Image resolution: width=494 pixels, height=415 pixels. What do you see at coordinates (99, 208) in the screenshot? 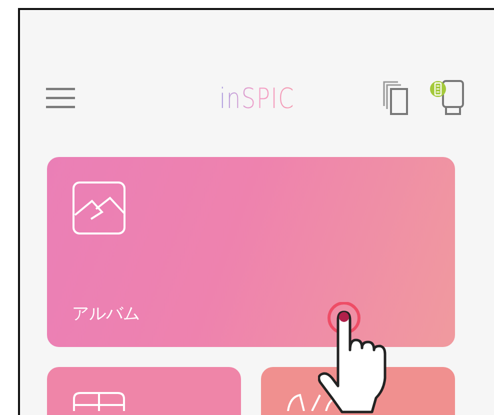
I see `image-icon` at bounding box center [99, 208].